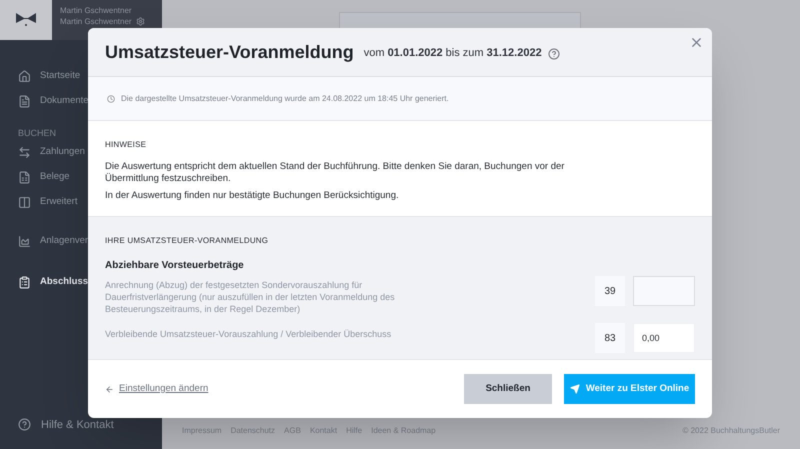 The width and height of the screenshot is (800, 449). Describe the element at coordinates (96, 10) in the screenshot. I see `user-name: Martin Gschwentner` at that location.